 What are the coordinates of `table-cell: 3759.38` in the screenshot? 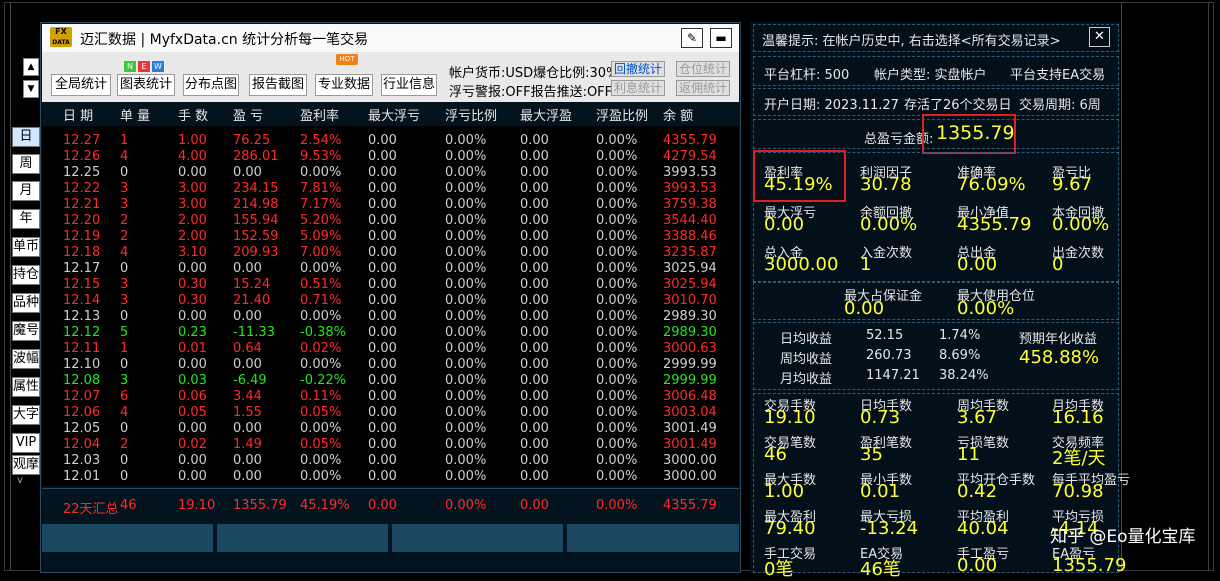 It's located at (690, 204).